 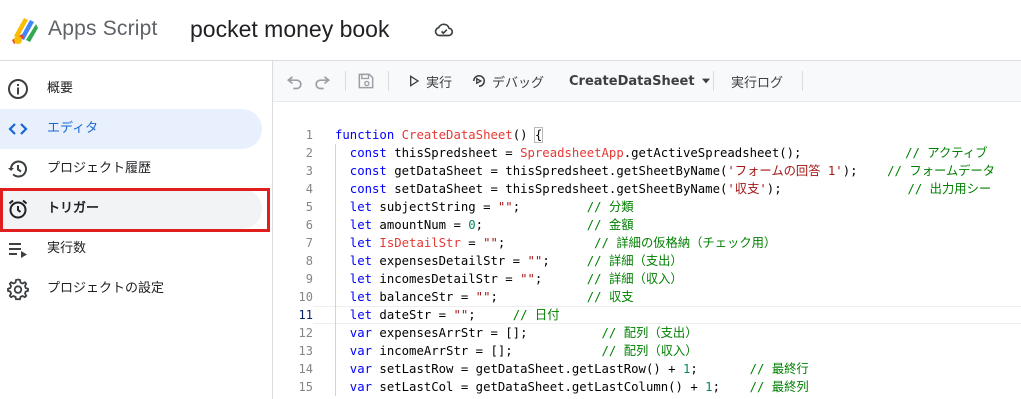 I want to click on editor-toolbar: 実行 デバッグ CreateDataSheet 実行ログ, so click(x=647, y=81).